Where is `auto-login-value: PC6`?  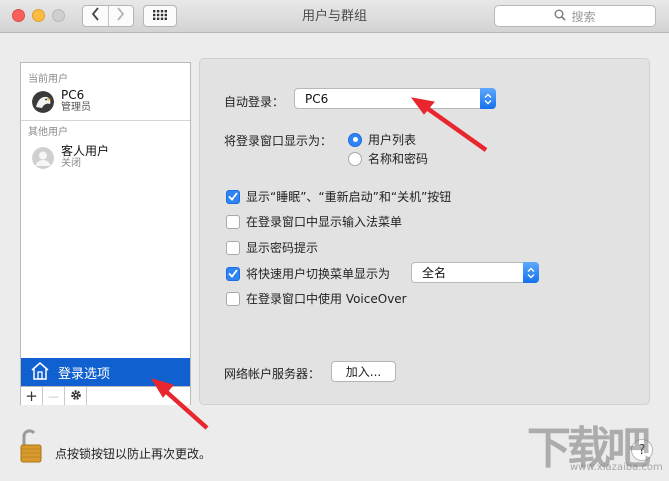
auto-login-value: PC6 is located at coordinates (317, 98).